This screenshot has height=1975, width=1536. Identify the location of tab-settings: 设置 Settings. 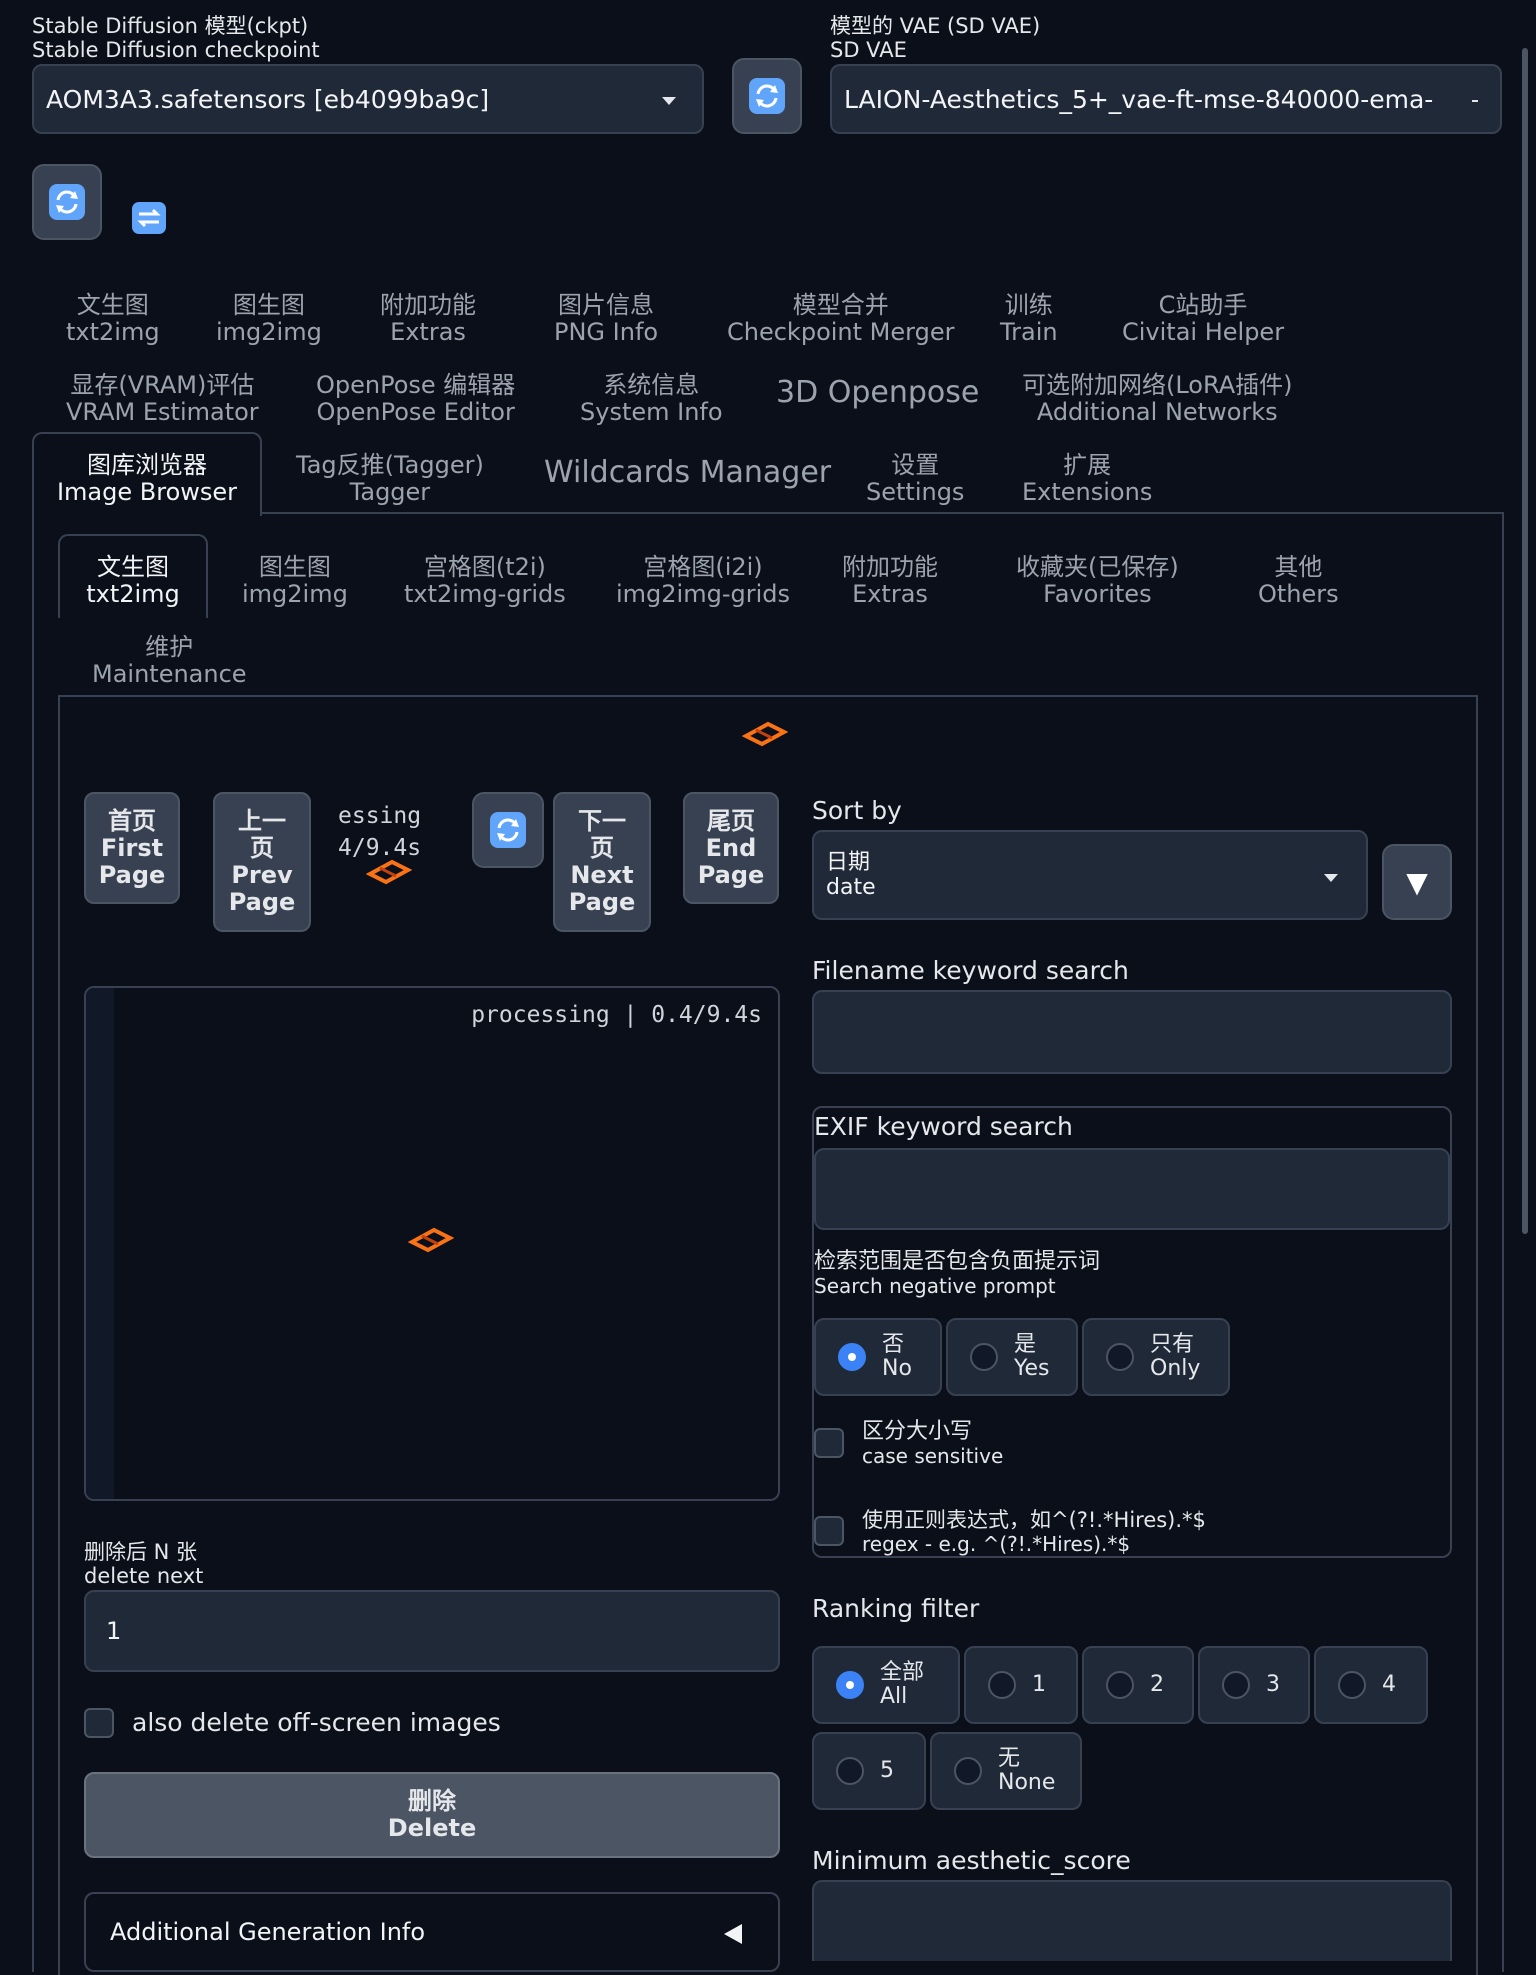
(915, 479).